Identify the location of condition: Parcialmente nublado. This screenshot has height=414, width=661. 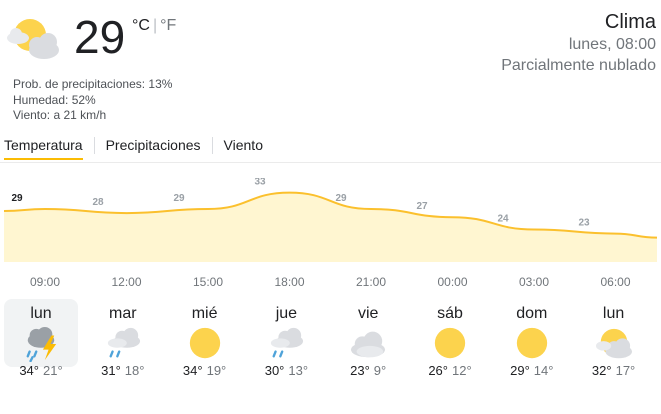
(578, 65).